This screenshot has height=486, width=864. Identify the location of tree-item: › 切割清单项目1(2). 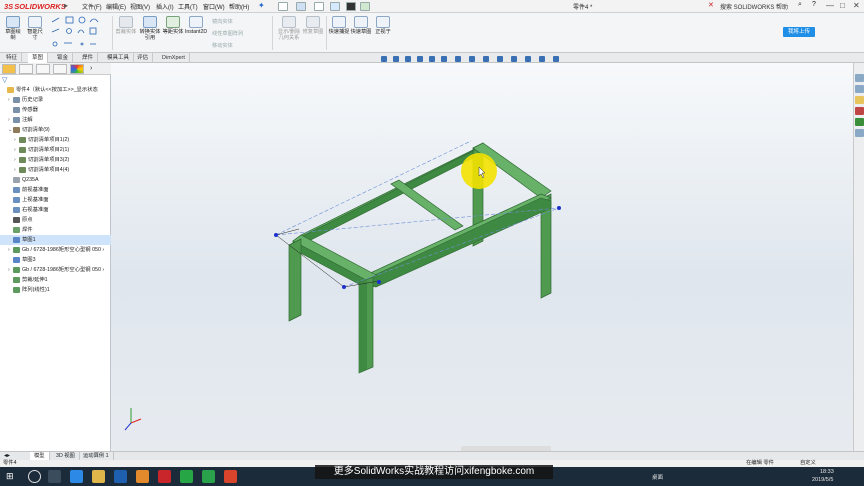
(55, 140).